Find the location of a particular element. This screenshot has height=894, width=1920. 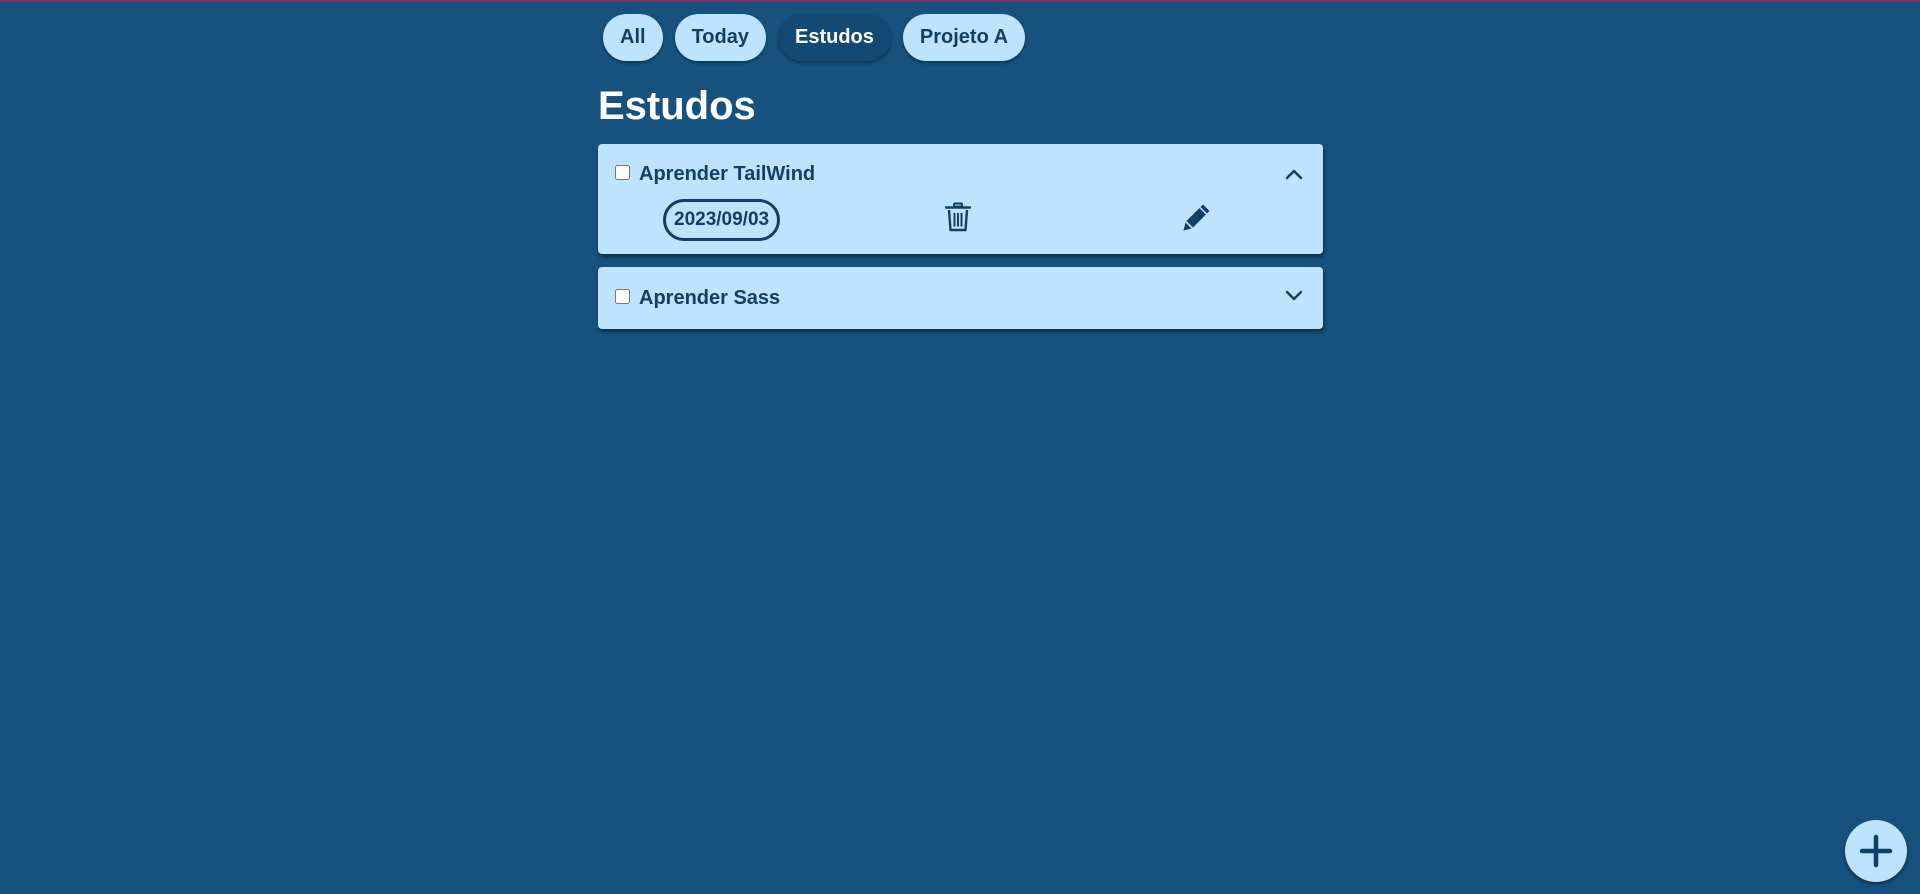

chevron-up-icon is located at coordinates (1294, 175).